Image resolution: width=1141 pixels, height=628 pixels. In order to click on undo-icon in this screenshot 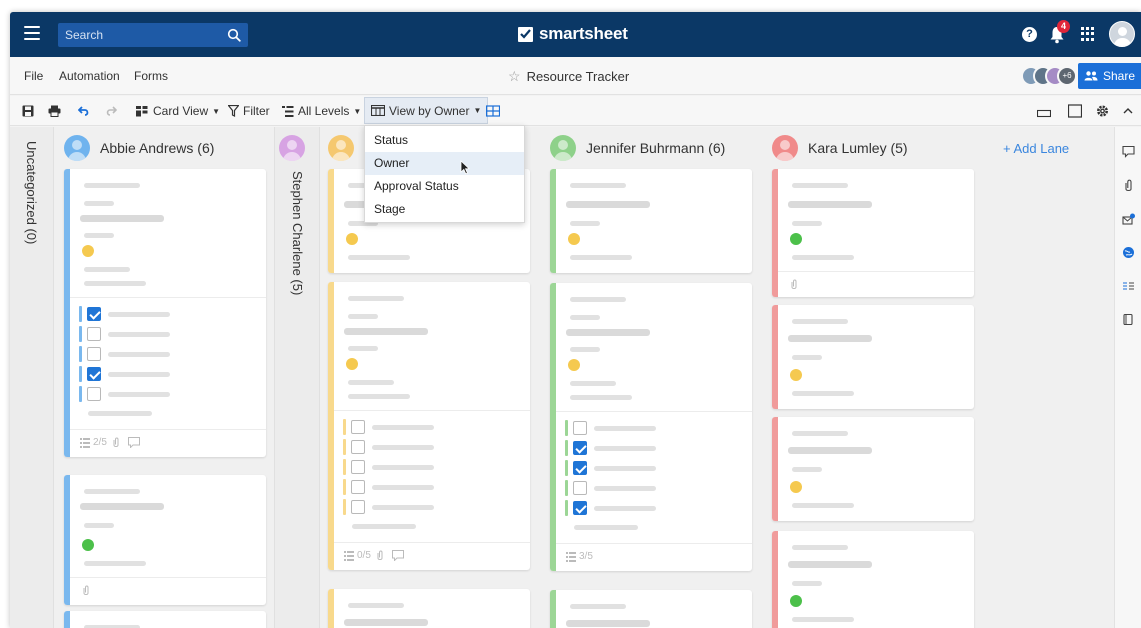, I will do `click(84, 111)`.